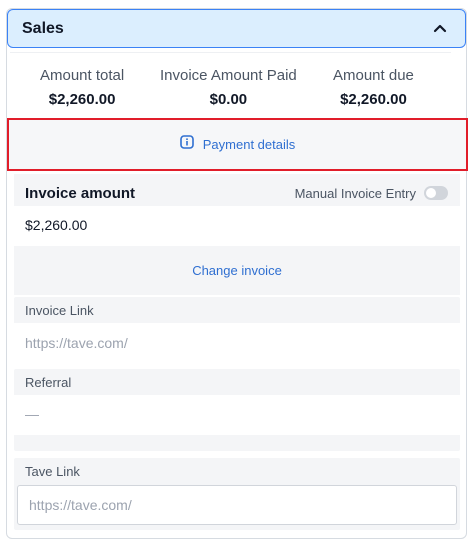 The width and height of the screenshot is (476, 541). What do you see at coordinates (431, 193) in the screenshot?
I see `toggle-knob` at bounding box center [431, 193].